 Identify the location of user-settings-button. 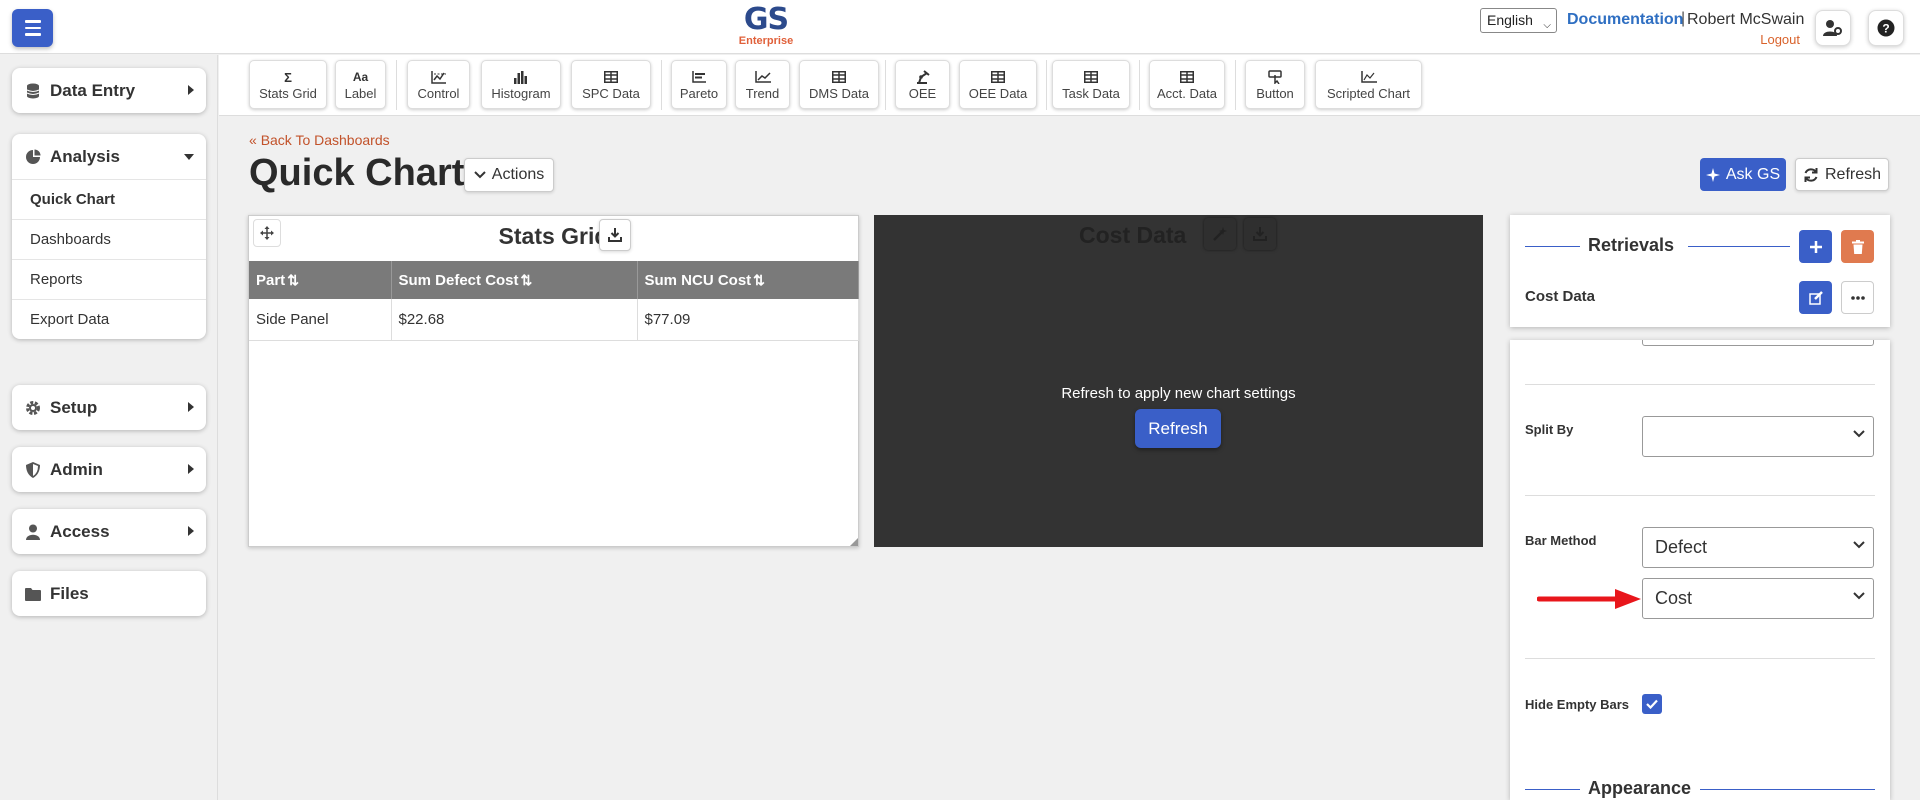
(1833, 28).